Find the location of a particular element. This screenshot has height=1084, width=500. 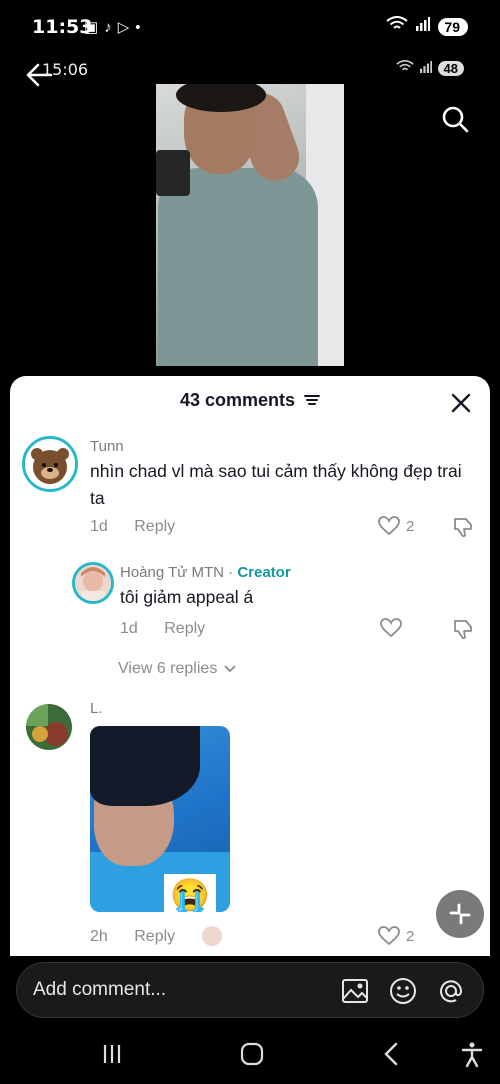

status-right: 79 is located at coordinates (427, 26).